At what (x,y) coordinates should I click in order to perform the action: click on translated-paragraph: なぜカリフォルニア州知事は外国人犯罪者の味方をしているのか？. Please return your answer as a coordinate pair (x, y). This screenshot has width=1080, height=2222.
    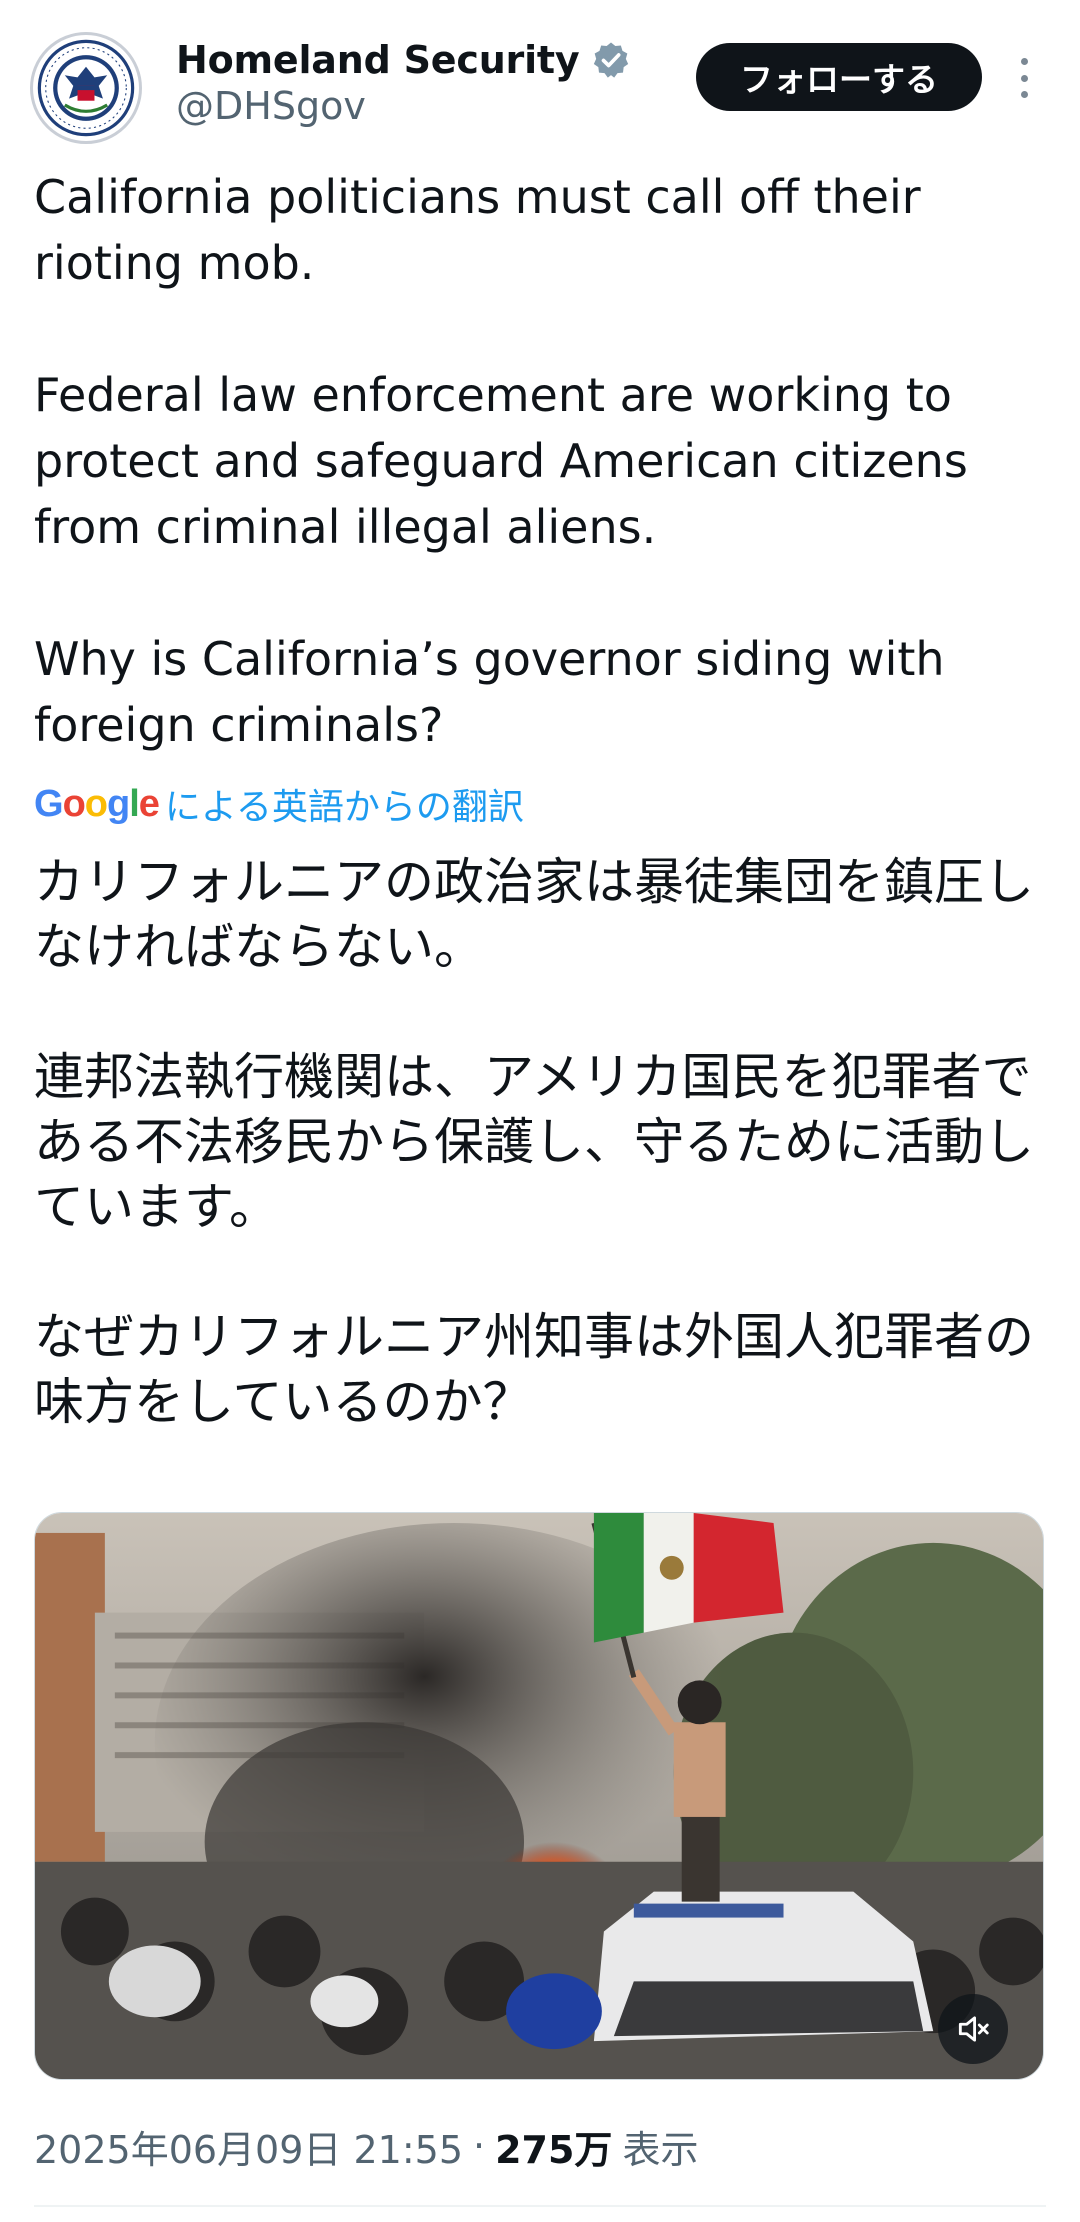
    Looking at the image, I should click on (534, 1369).